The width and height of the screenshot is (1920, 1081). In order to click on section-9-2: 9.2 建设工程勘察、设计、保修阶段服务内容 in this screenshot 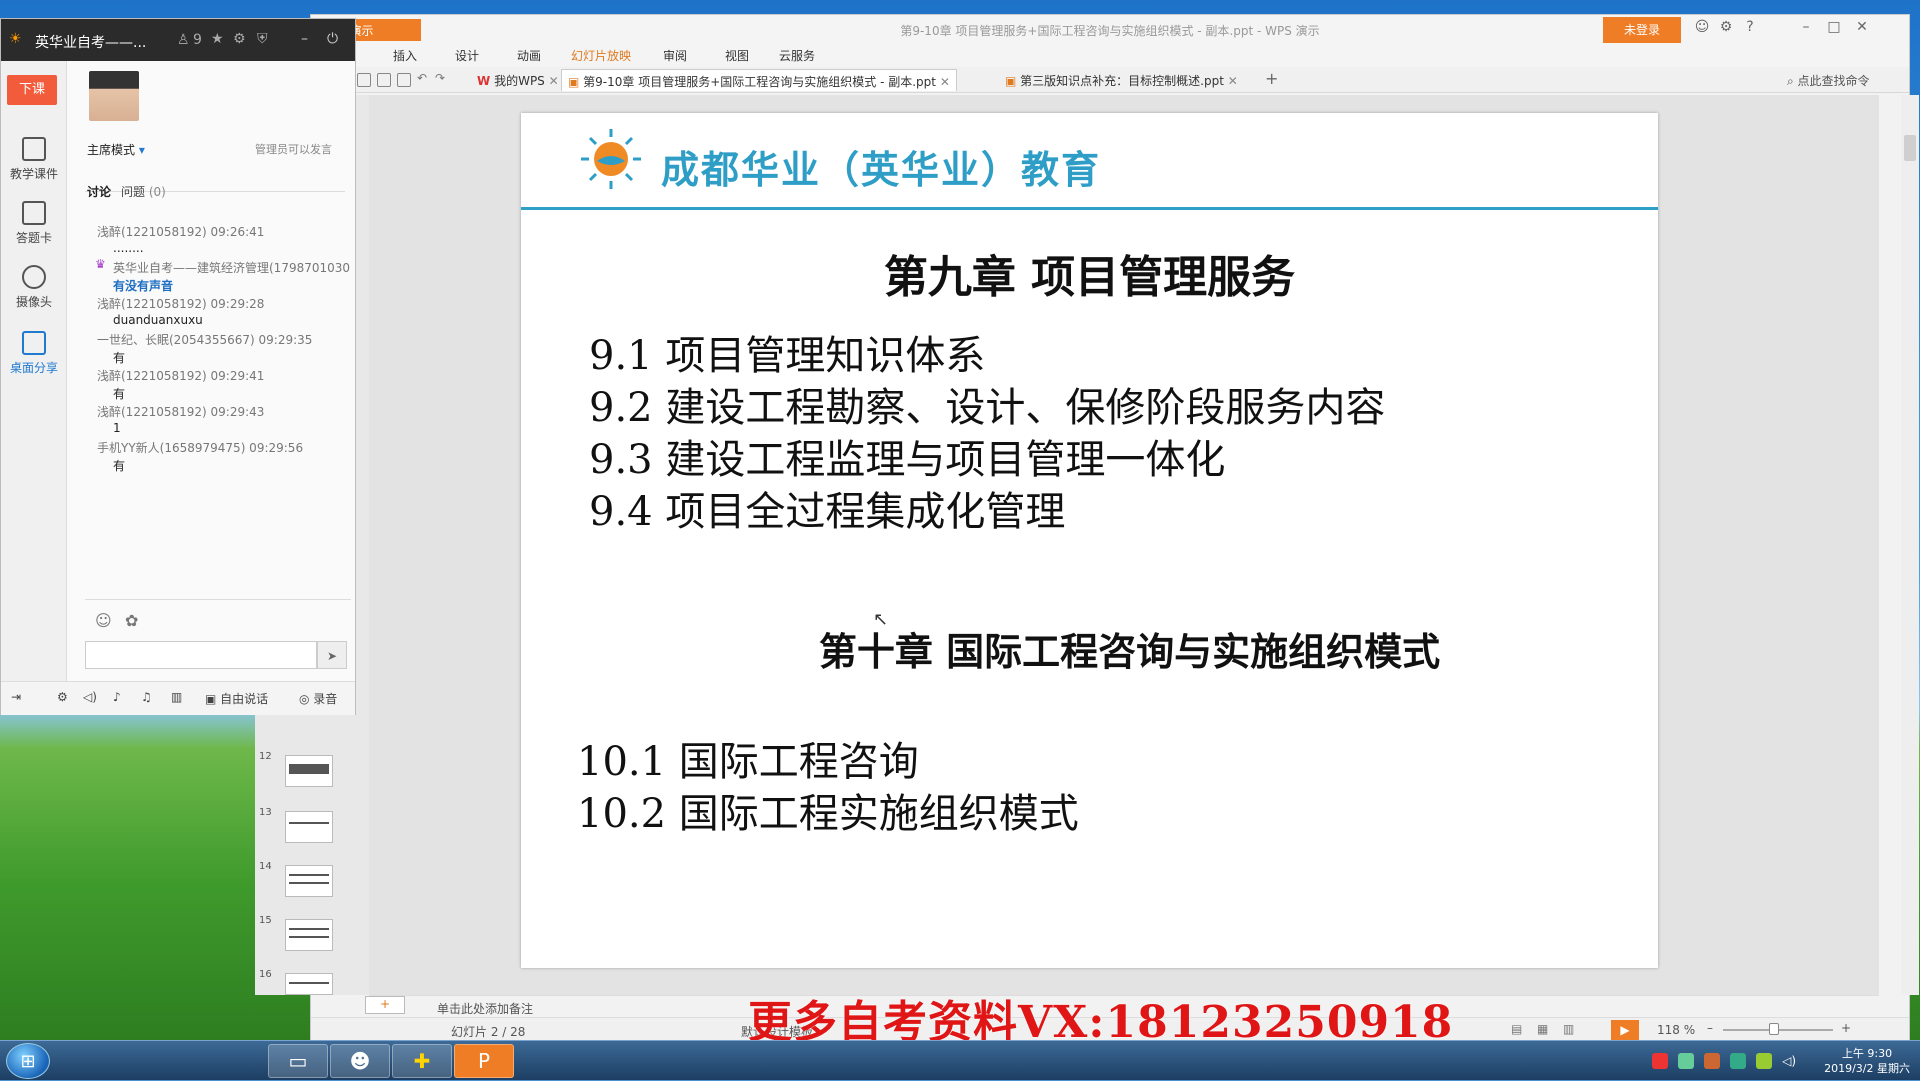, I will do `click(987, 408)`.